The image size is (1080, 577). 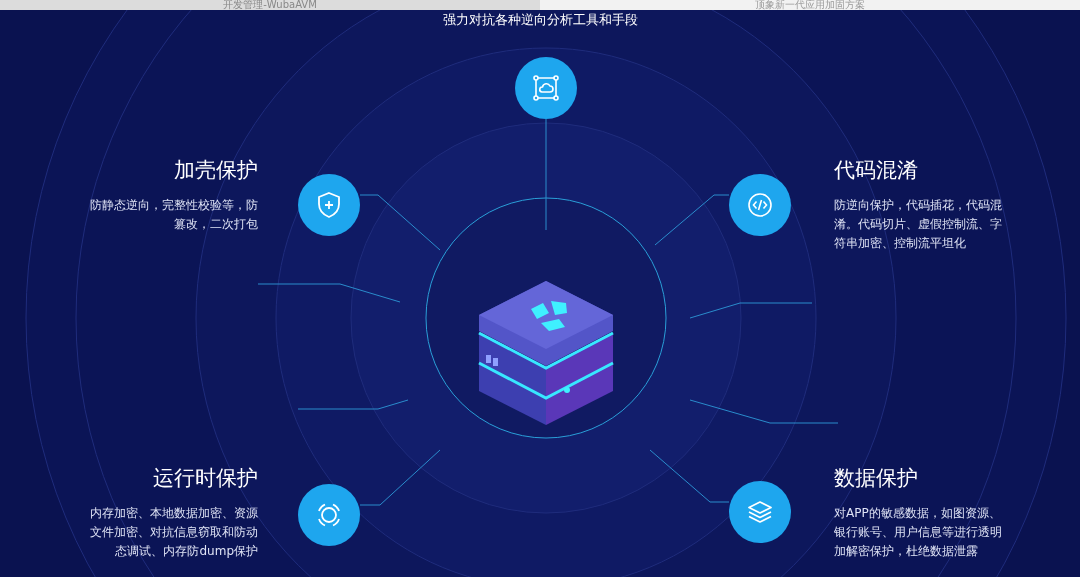 What do you see at coordinates (918, 224) in the screenshot?
I see `feature-description: 防逆向保护，代码插花，代码混 淆。代码切片、虚假控制流、字 符串加密、控制流平坦化` at bounding box center [918, 224].